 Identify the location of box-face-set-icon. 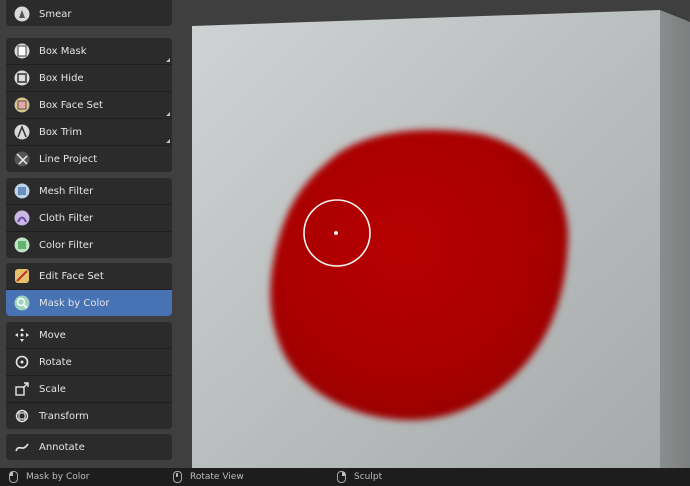
(22, 105).